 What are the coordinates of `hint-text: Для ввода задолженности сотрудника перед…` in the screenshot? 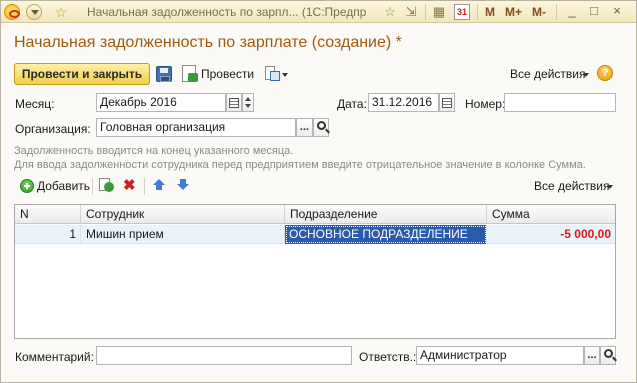 It's located at (300, 165).